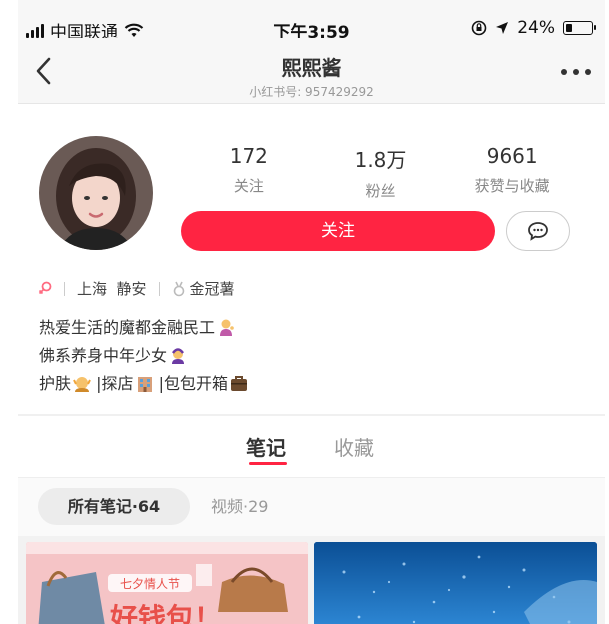  Describe the element at coordinates (193, 383) in the screenshot. I see `bio-text: |包包开箱` at that location.